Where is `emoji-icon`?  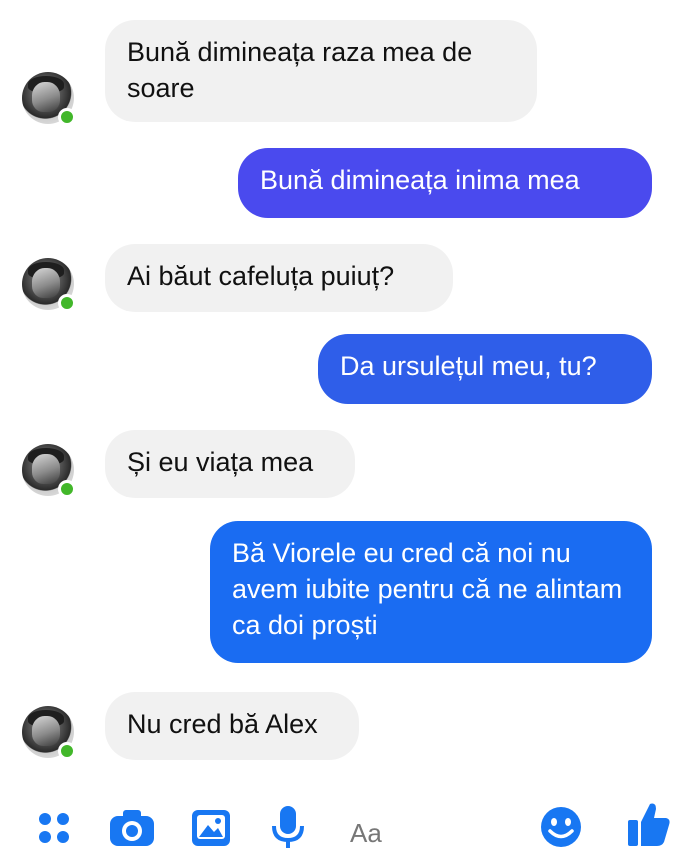
emoji-icon is located at coordinates (561, 827).